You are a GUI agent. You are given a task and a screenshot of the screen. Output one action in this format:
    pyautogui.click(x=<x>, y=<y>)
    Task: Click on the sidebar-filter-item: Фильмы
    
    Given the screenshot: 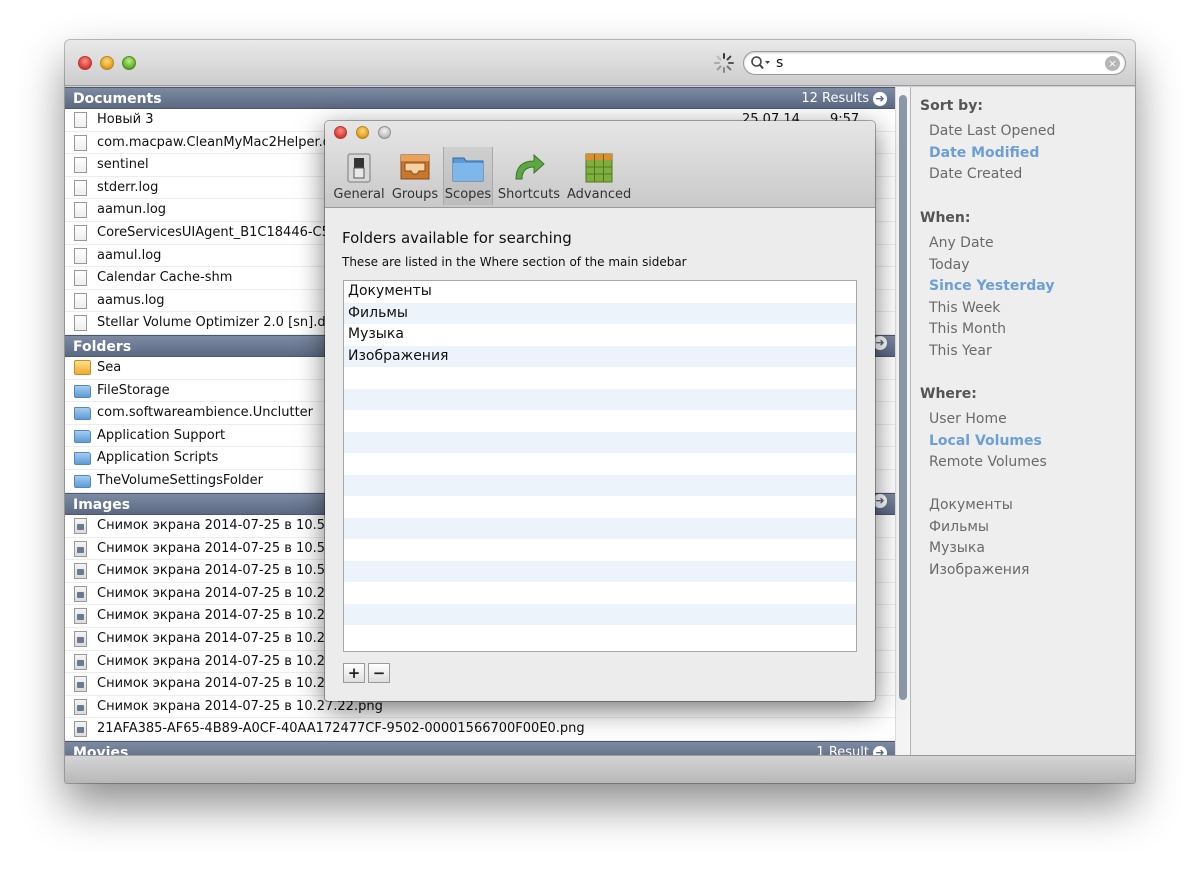 What is the action you would take?
    pyautogui.click(x=959, y=527)
    